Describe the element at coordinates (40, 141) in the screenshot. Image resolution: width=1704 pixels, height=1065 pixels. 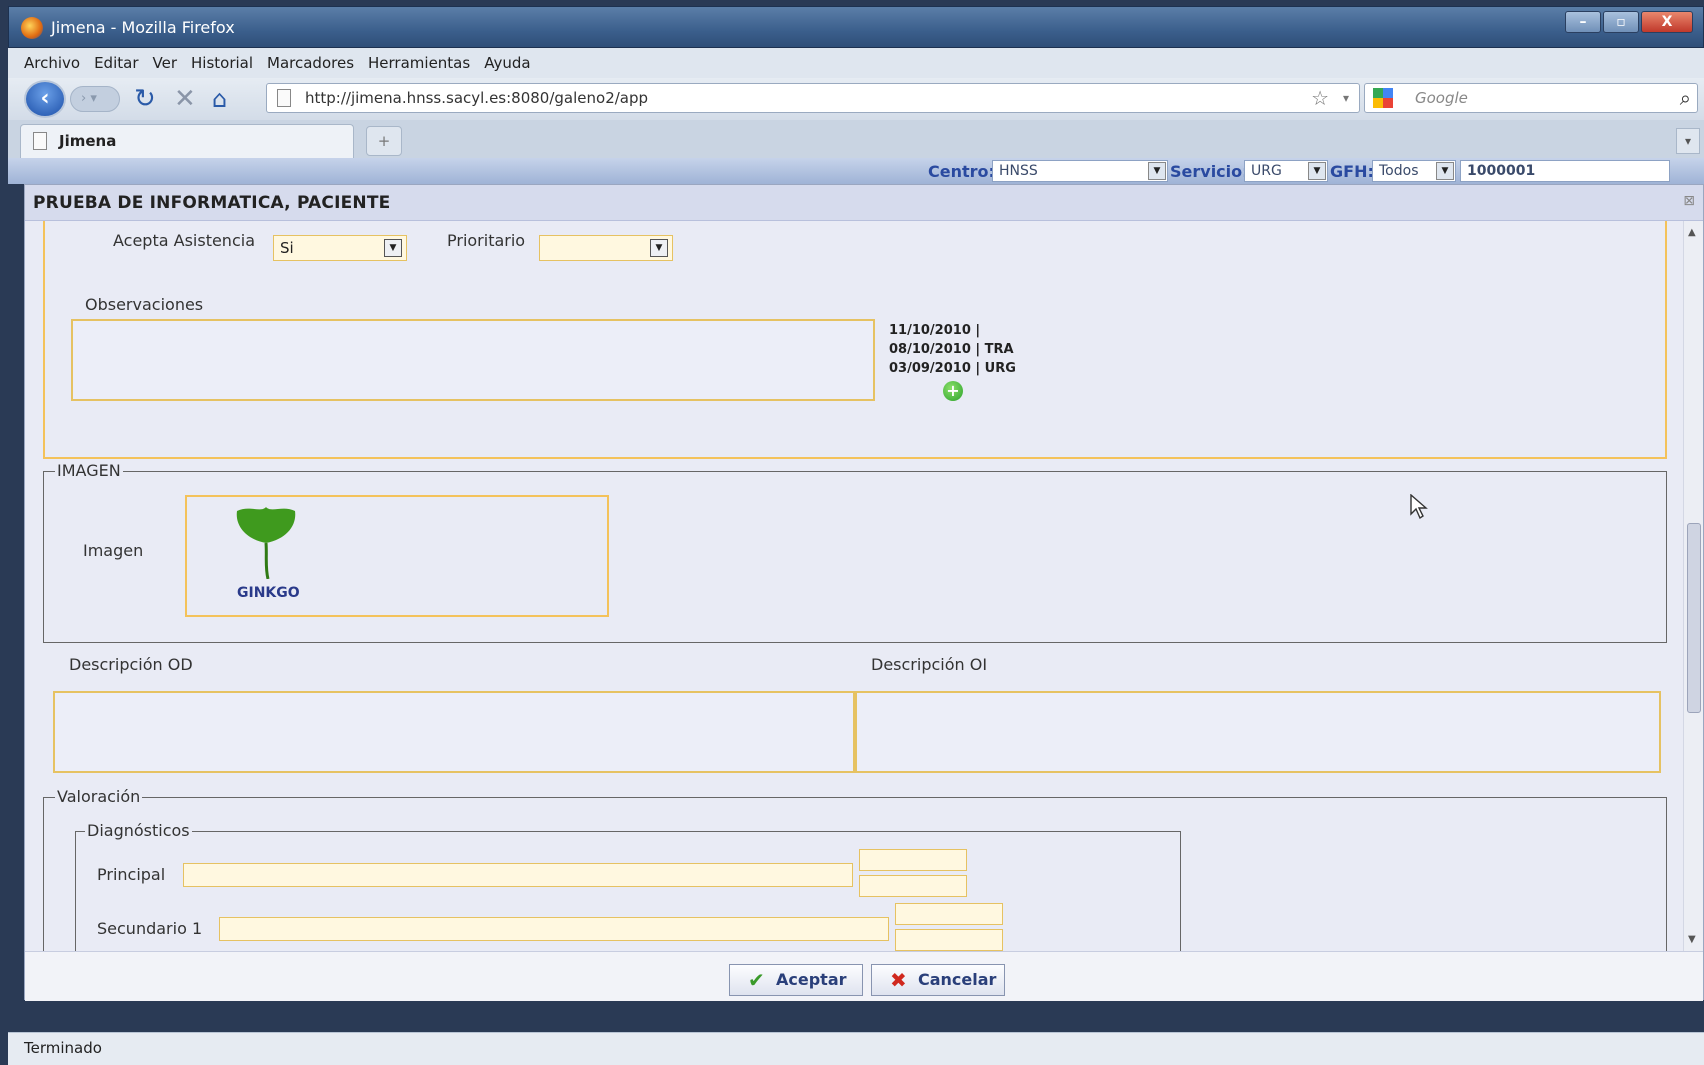
I see `page-icon` at that location.